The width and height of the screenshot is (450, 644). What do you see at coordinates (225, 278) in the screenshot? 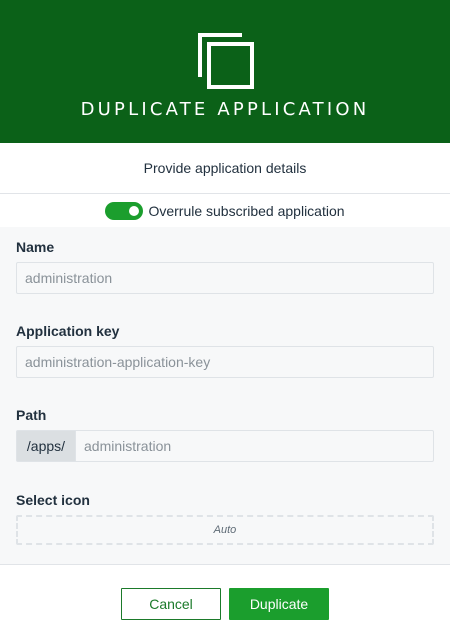
I see `name-input` at bounding box center [225, 278].